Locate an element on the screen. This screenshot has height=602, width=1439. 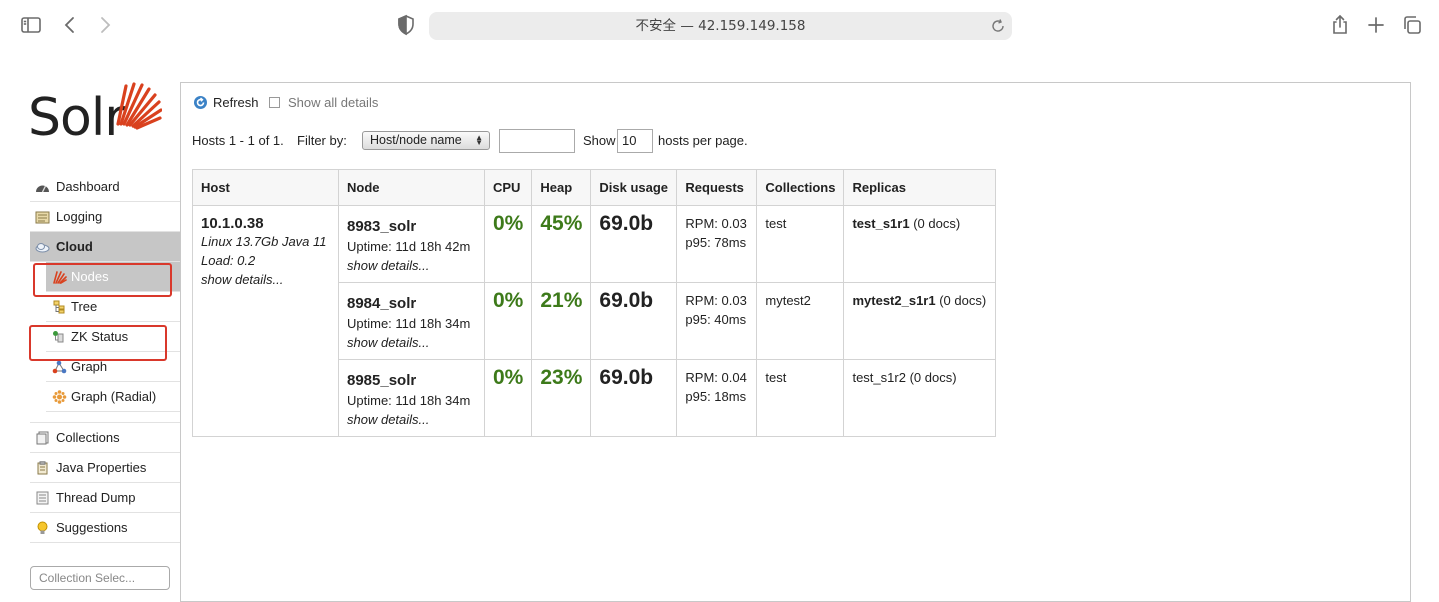
requests-rpm: RPM: 0.03 is located at coordinates (716, 300).